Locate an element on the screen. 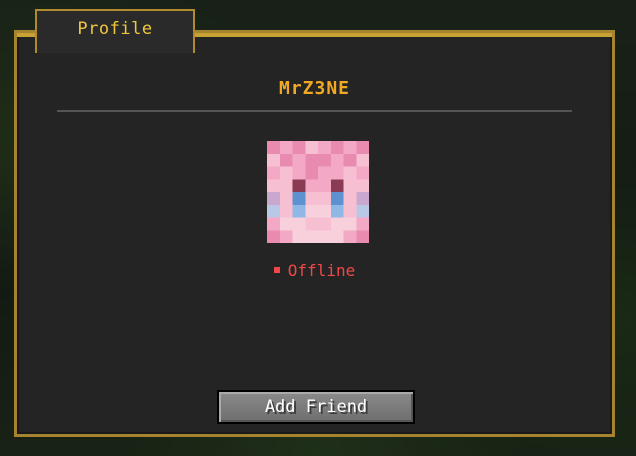  player-head-icon is located at coordinates (318, 192).